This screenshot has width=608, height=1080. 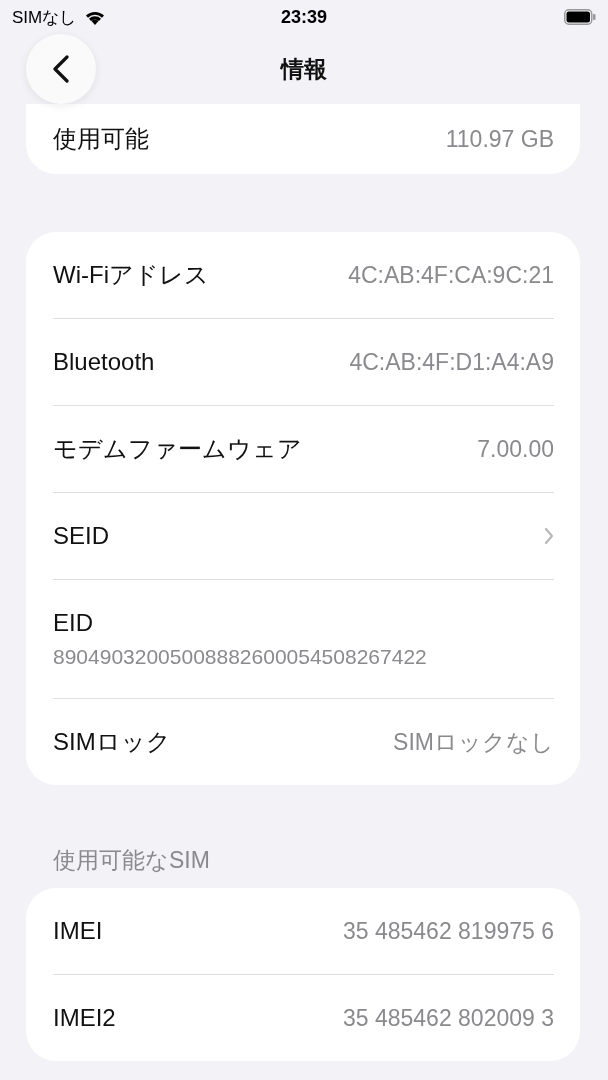 What do you see at coordinates (177, 449) in the screenshot?
I see `row-label: モデムファームウェア` at bounding box center [177, 449].